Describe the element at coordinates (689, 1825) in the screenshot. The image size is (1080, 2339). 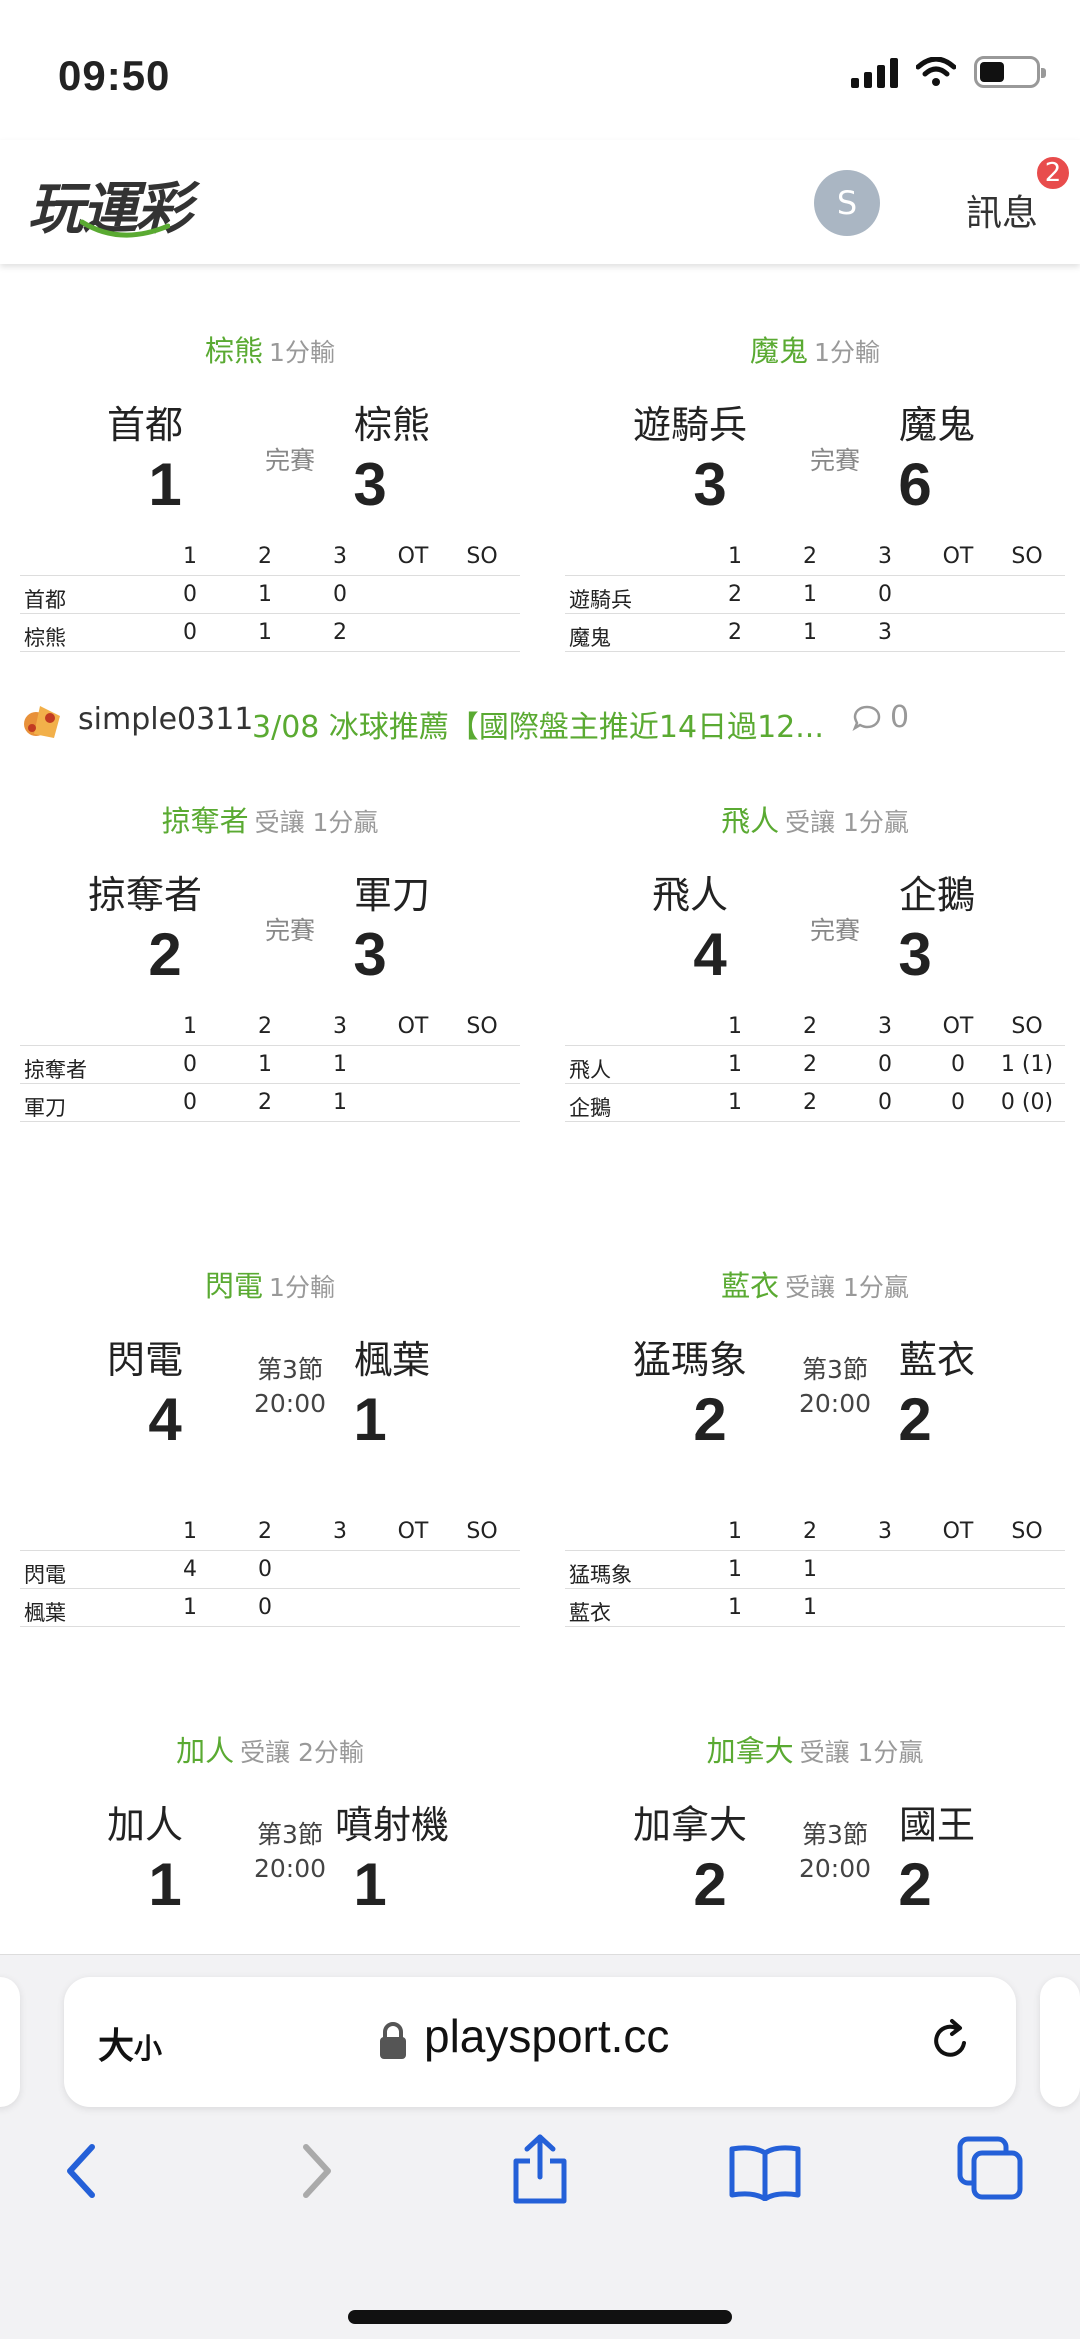
I see `away-team-name: 加拿大` at that location.